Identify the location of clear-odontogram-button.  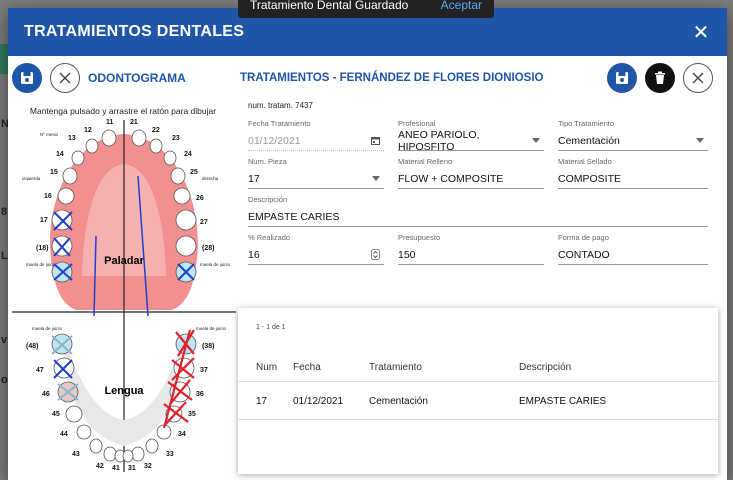
(65, 78).